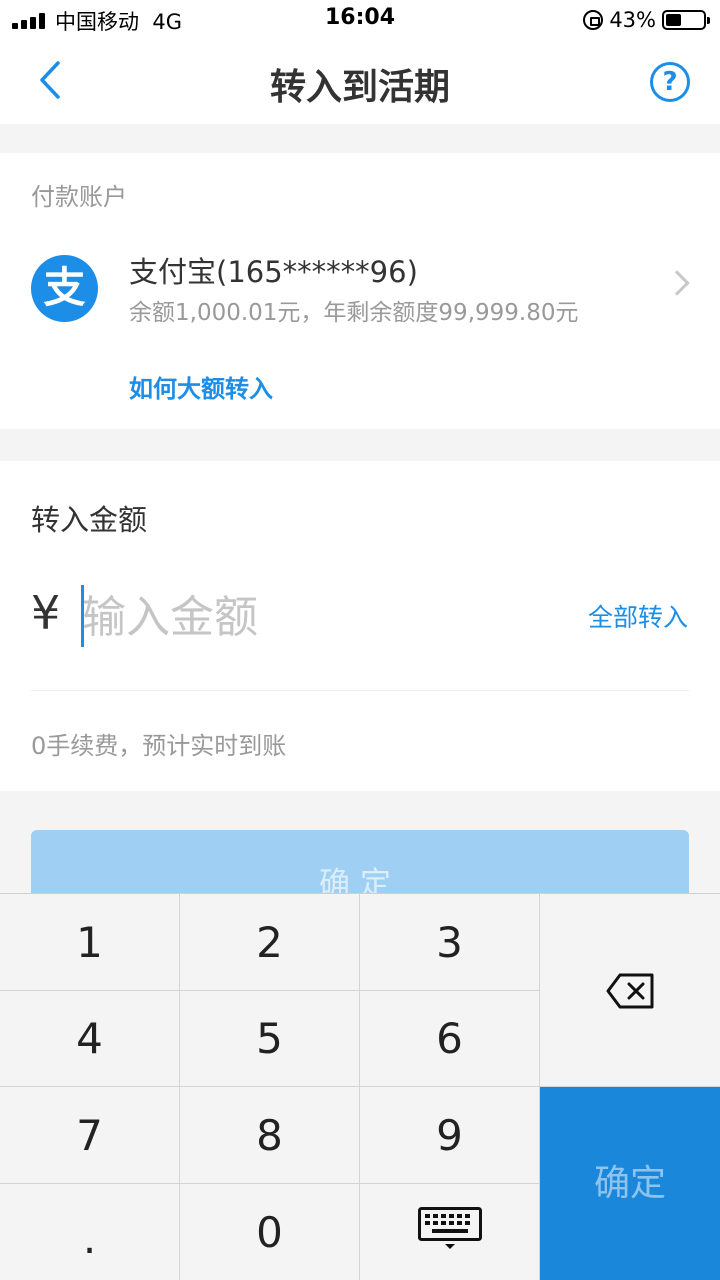 The height and width of the screenshot is (1280, 720). What do you see at coordinates (270, 1039) in the screenshot?
I see `key-5: 5` at bounding box center [270, 1039].